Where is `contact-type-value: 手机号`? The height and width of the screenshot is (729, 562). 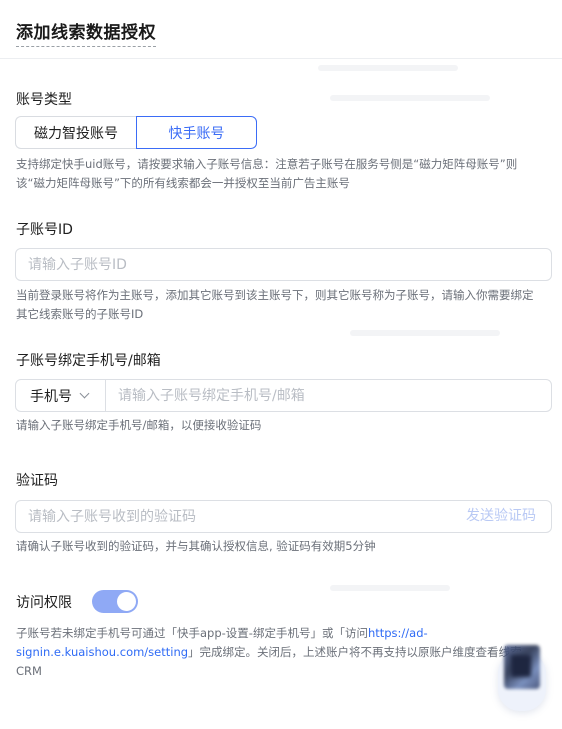
contact-type-value: 手机号 is located at coordinates (51, 396).